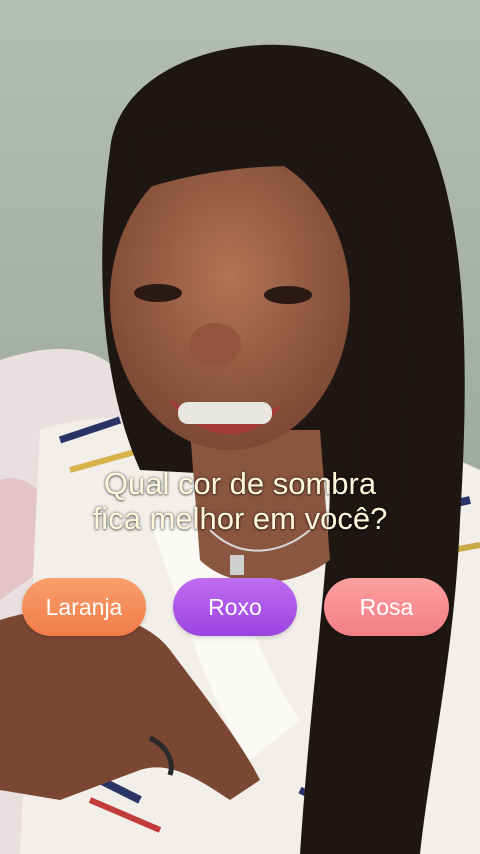 The width and height of the screenshot is (480, 854). I want to click on quiz-question: Qual cor de sombra fica melhor em você?, so click(240, 501).